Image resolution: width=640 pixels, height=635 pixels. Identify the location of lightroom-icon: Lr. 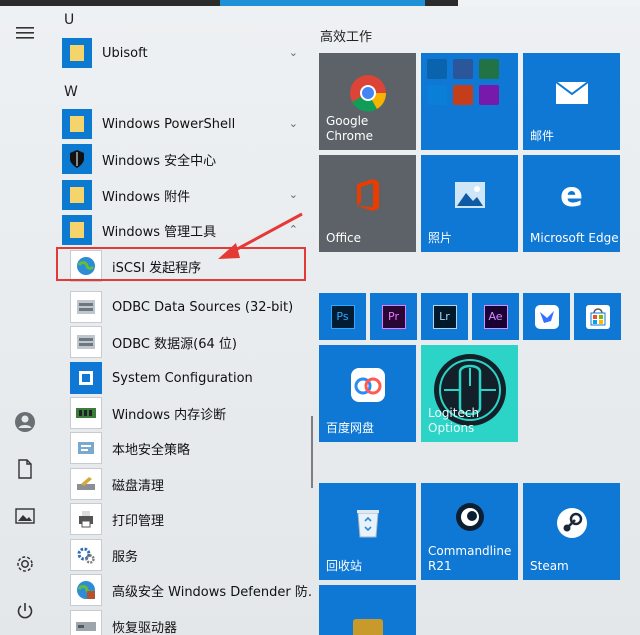
(444, 316).